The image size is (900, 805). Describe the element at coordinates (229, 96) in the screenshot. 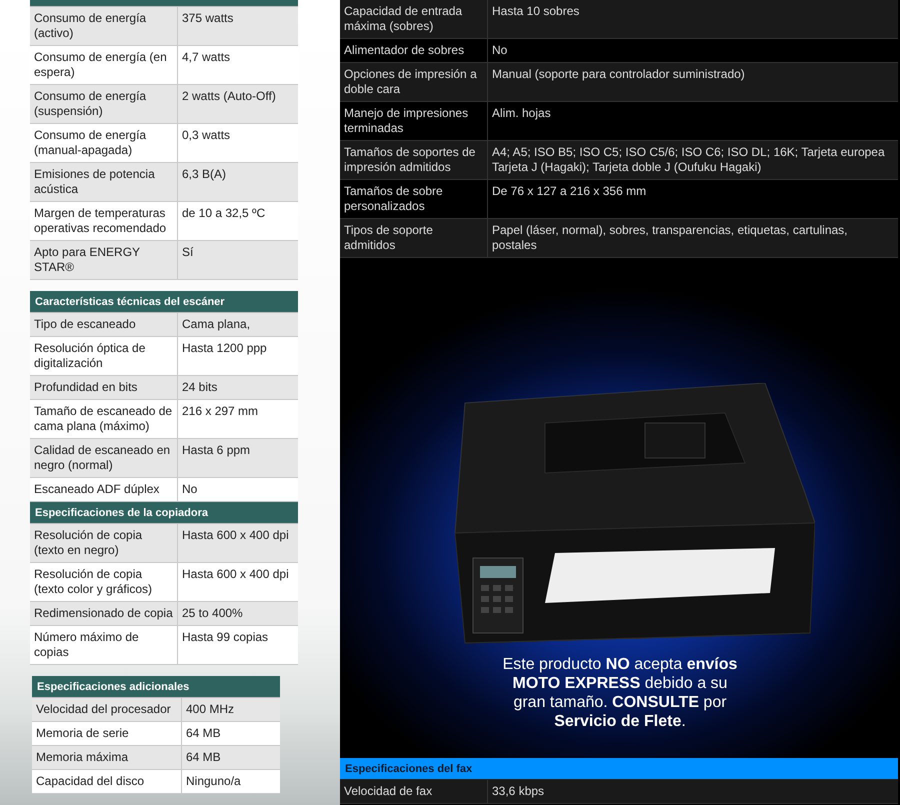

I see `spec-value: 2 watts (Auto-Off)` at that location.